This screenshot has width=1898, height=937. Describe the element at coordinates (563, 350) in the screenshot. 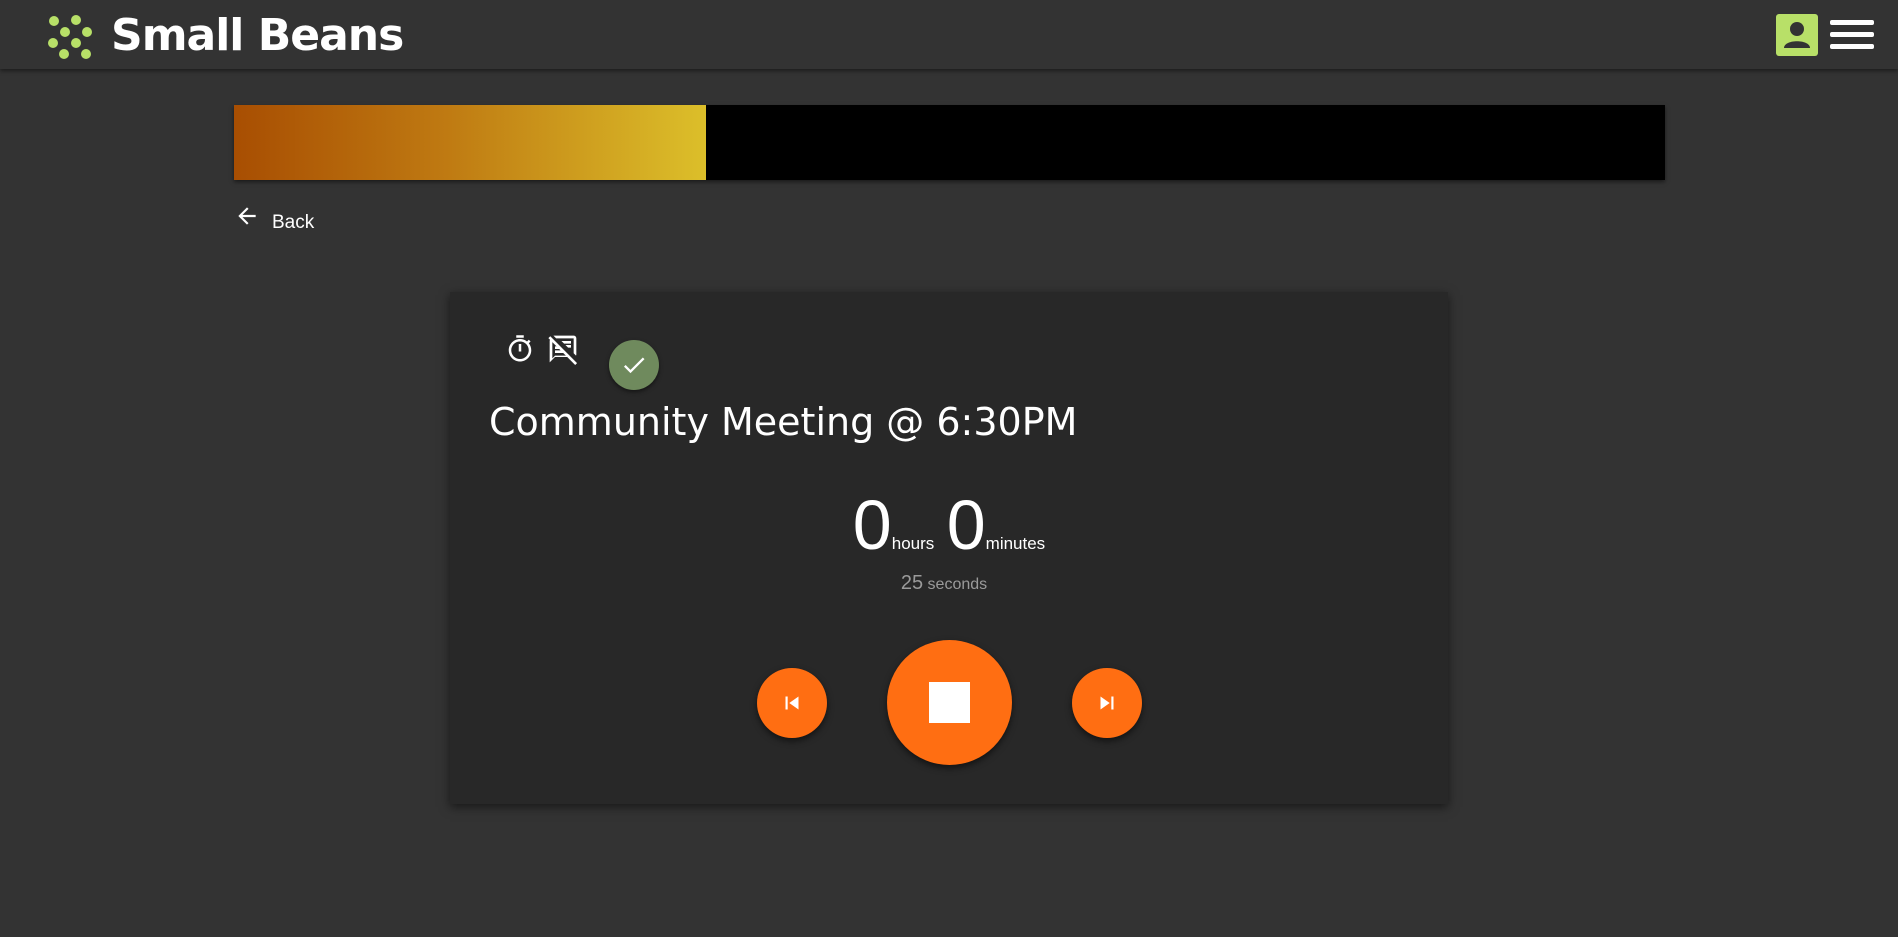

I see `chat-off-icon` at that location.